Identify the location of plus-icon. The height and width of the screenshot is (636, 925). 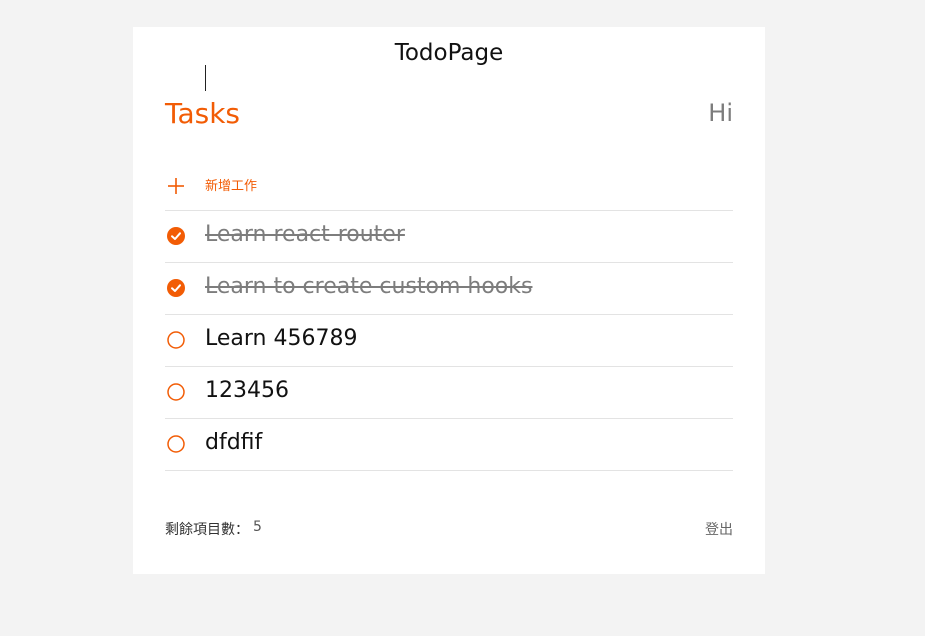
(176, 186).